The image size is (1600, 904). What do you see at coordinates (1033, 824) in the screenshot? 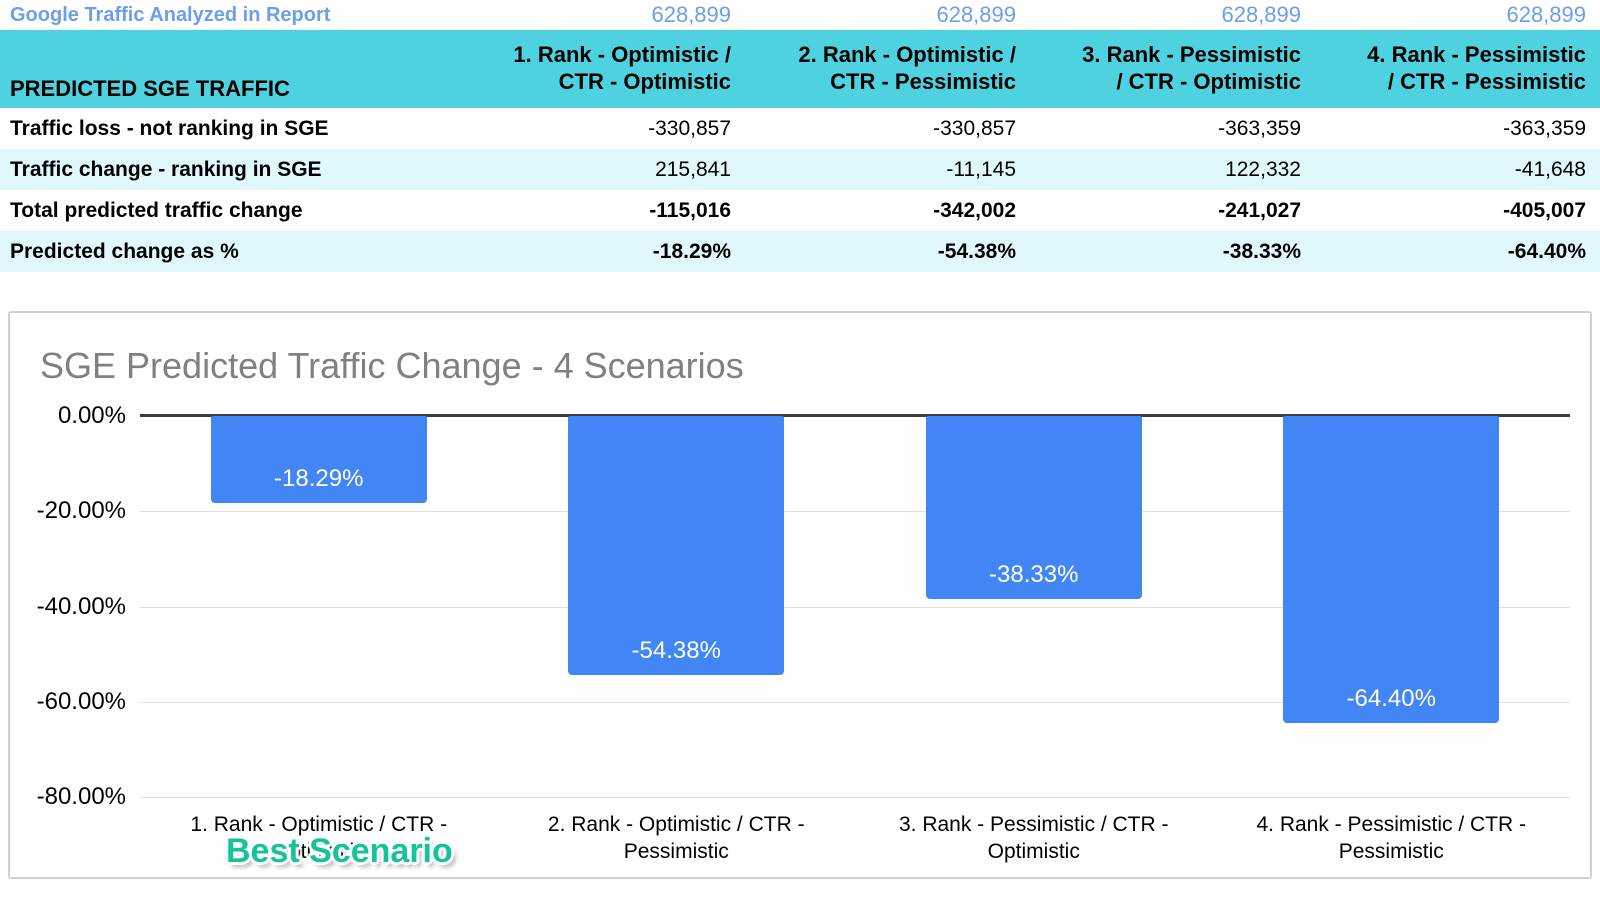
I see `x-axis-tick-label-line1: 3. Rank - Pessimistic / CTR -` at bounding box center [1033, 824].